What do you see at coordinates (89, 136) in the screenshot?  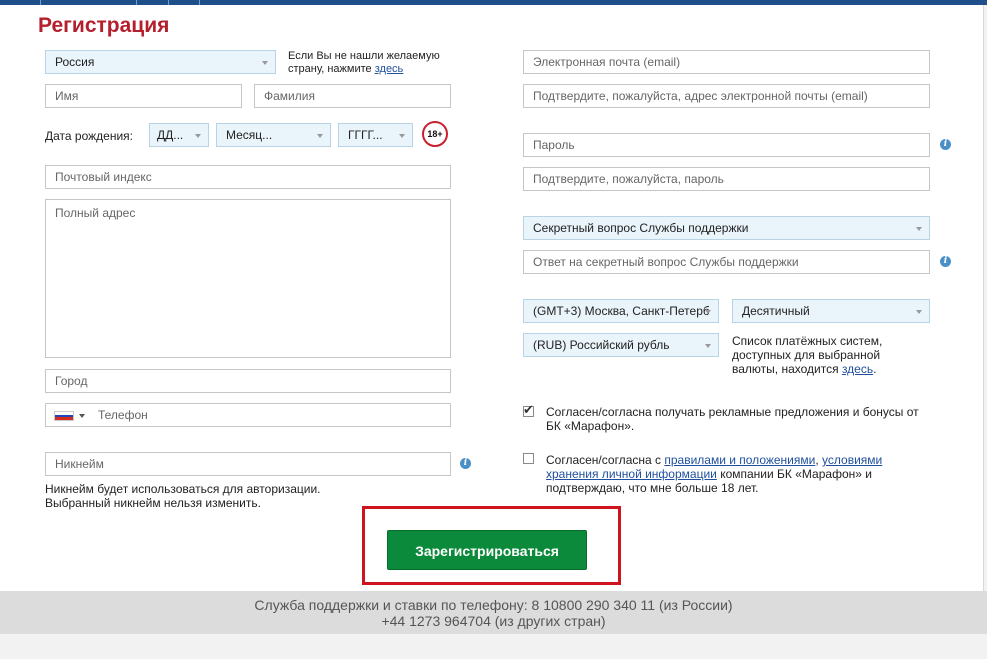 I see `dob-label: Дата рождения:` at bounding box center [89, 136].